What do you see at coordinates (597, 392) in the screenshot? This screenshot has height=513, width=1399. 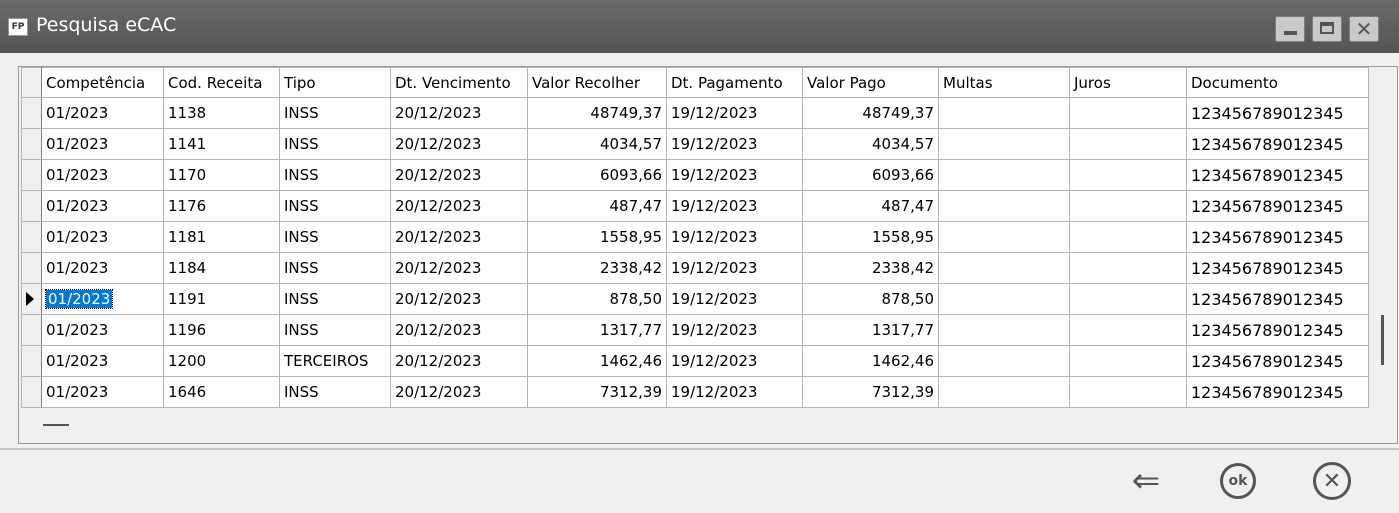 I see `table-cell: 7312,39` at bounding box center [597, 392].